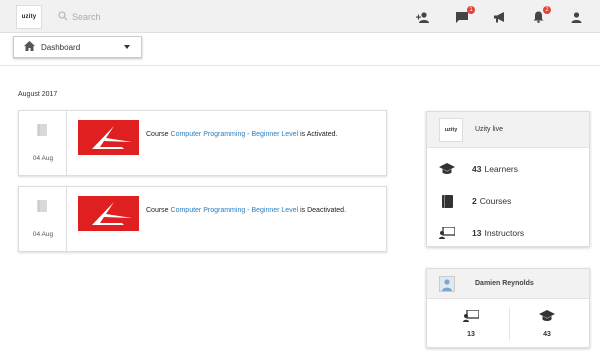  I want to click on notifications-badge: 2, so click(547, 10).